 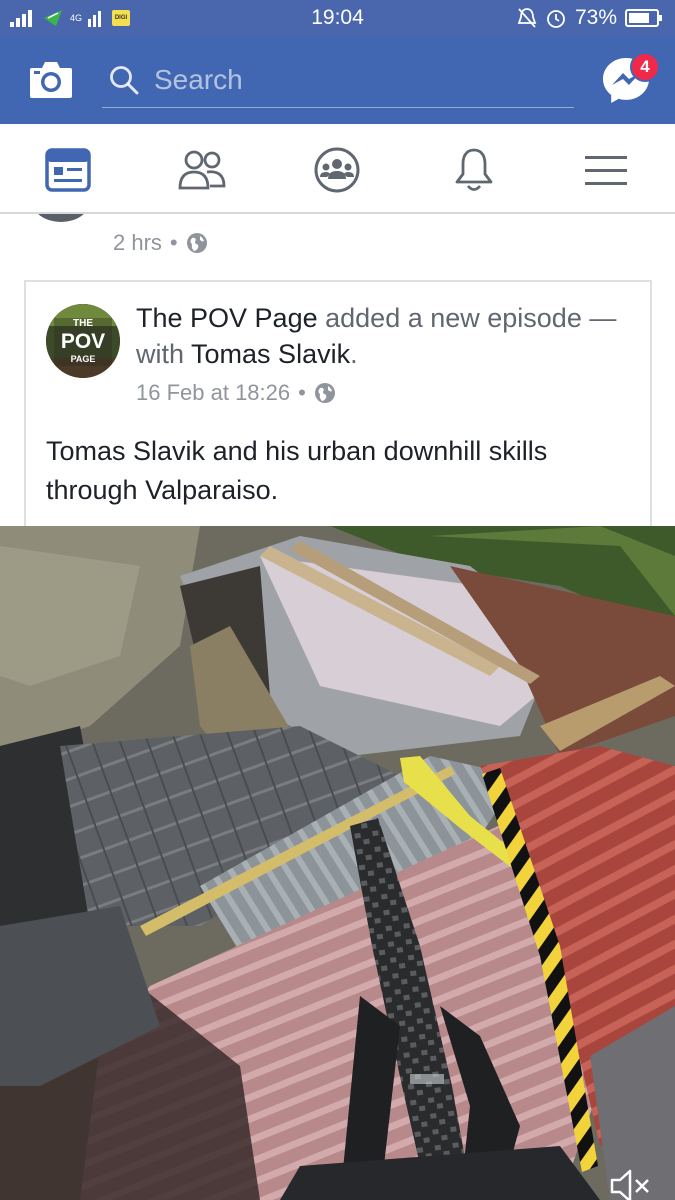 I want to click on logo-line1: THE, so click(x=83, y=323).